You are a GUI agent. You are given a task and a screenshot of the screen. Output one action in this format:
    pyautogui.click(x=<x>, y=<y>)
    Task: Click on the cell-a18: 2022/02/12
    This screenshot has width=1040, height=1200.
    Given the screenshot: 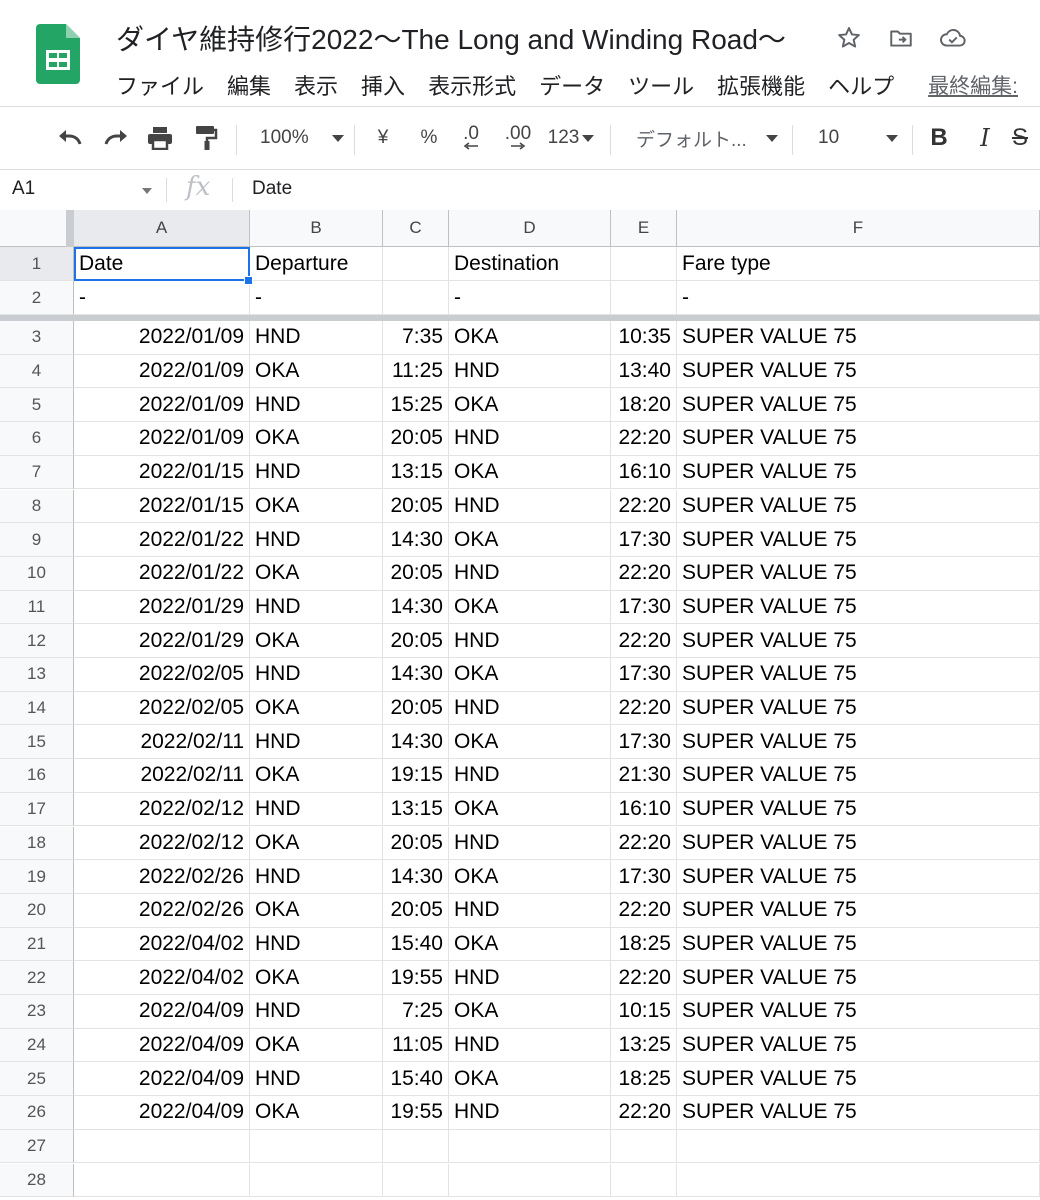 What is the action you would take?
    pyautogui.click(x=162, y=843)
    